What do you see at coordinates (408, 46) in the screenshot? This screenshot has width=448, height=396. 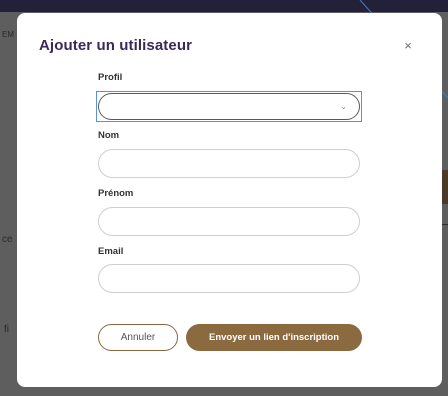 I see `close-icon: ×` at bounding box center [408, 46].